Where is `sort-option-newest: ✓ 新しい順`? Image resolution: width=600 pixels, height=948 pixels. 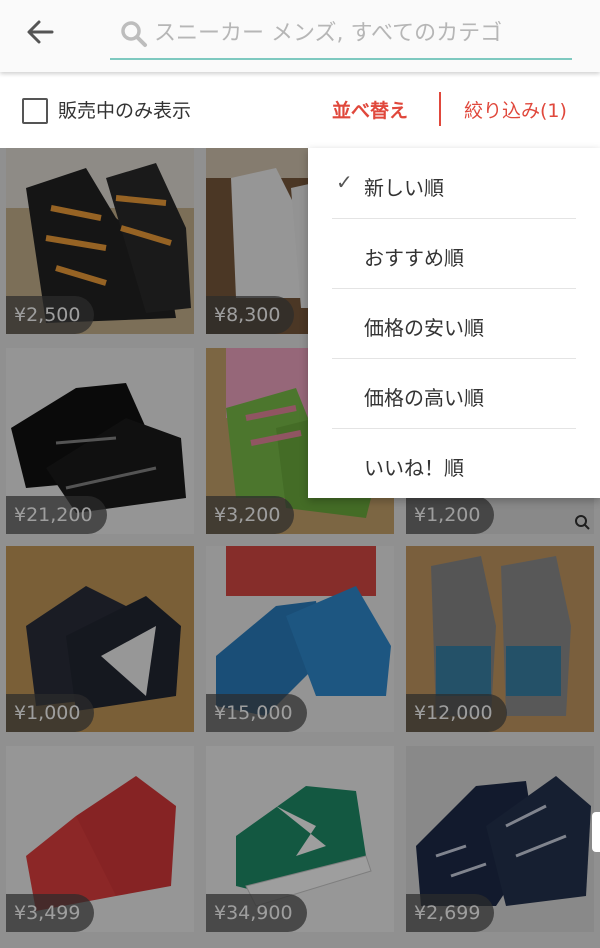
sort-option-newest: ✓ 新しい順 is located at coordinates (454, 183).